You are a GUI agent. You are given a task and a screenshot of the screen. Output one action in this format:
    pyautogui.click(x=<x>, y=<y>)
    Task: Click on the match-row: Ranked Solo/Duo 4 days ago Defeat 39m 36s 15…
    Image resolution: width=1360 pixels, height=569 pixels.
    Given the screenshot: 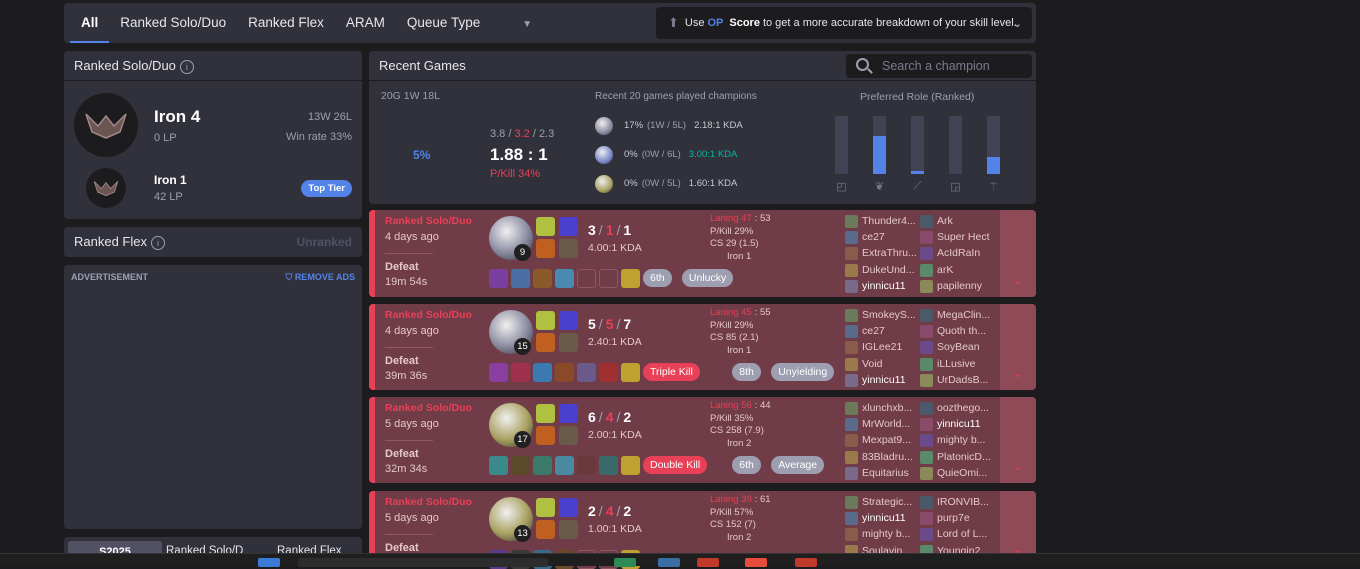 What is the action you would take?
    pyautogui.click(x=702, y=347)
    